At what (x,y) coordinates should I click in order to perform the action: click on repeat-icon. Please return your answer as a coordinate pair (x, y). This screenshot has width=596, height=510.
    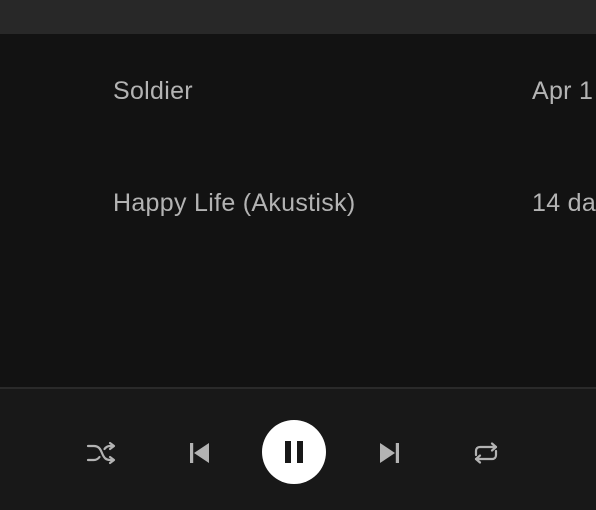
    Looking at the image, I should click on (486, 453).